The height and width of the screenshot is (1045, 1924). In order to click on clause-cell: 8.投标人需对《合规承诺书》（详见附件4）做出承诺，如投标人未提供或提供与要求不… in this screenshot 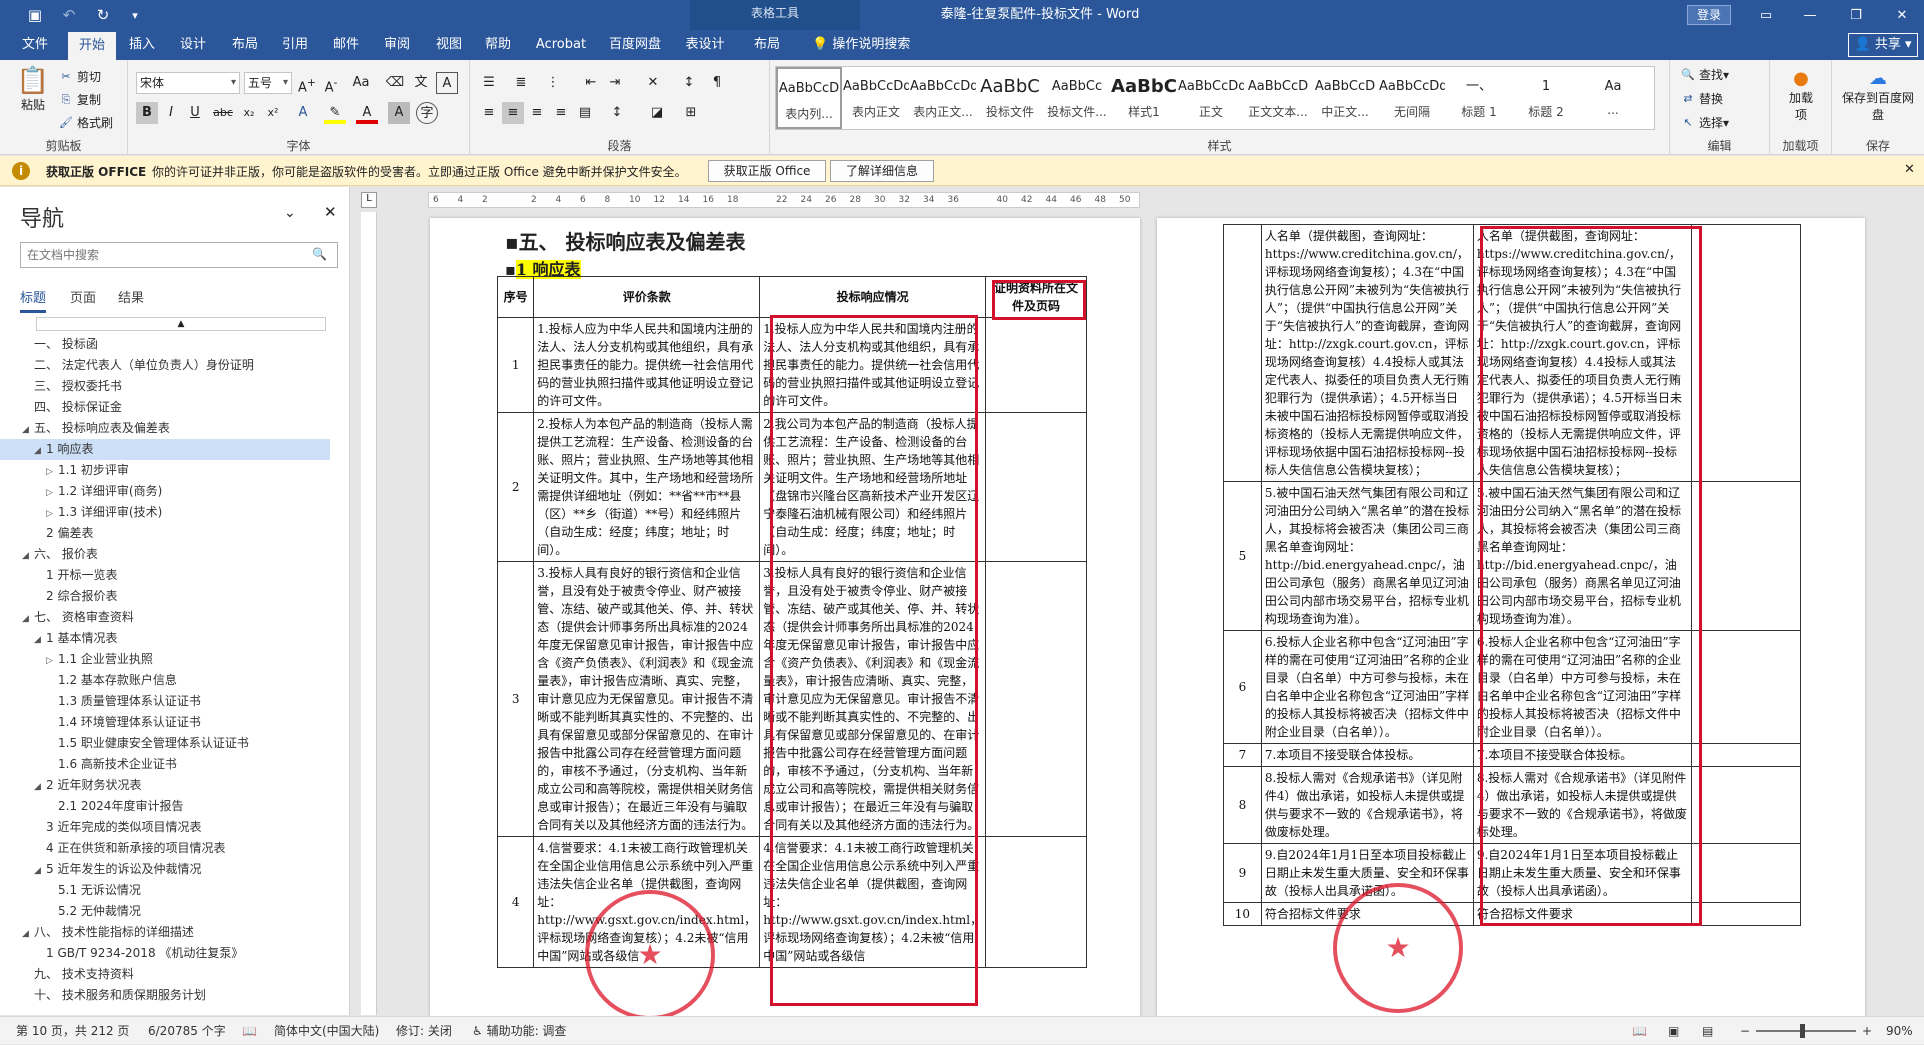, I will do `click(1367, 805)`.